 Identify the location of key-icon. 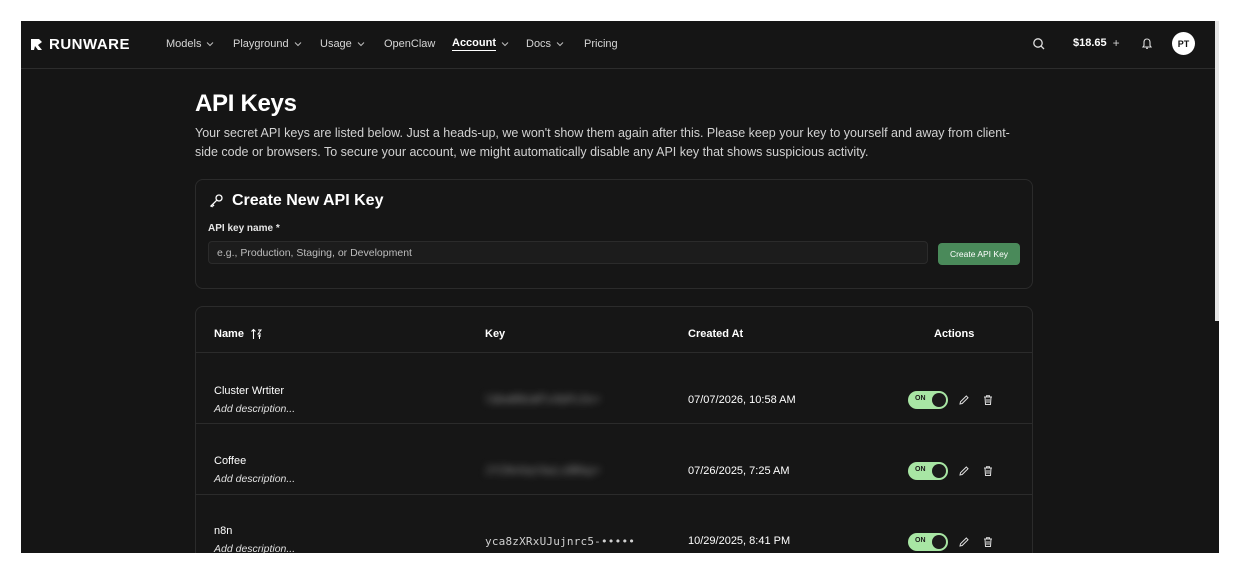
(216, 201).